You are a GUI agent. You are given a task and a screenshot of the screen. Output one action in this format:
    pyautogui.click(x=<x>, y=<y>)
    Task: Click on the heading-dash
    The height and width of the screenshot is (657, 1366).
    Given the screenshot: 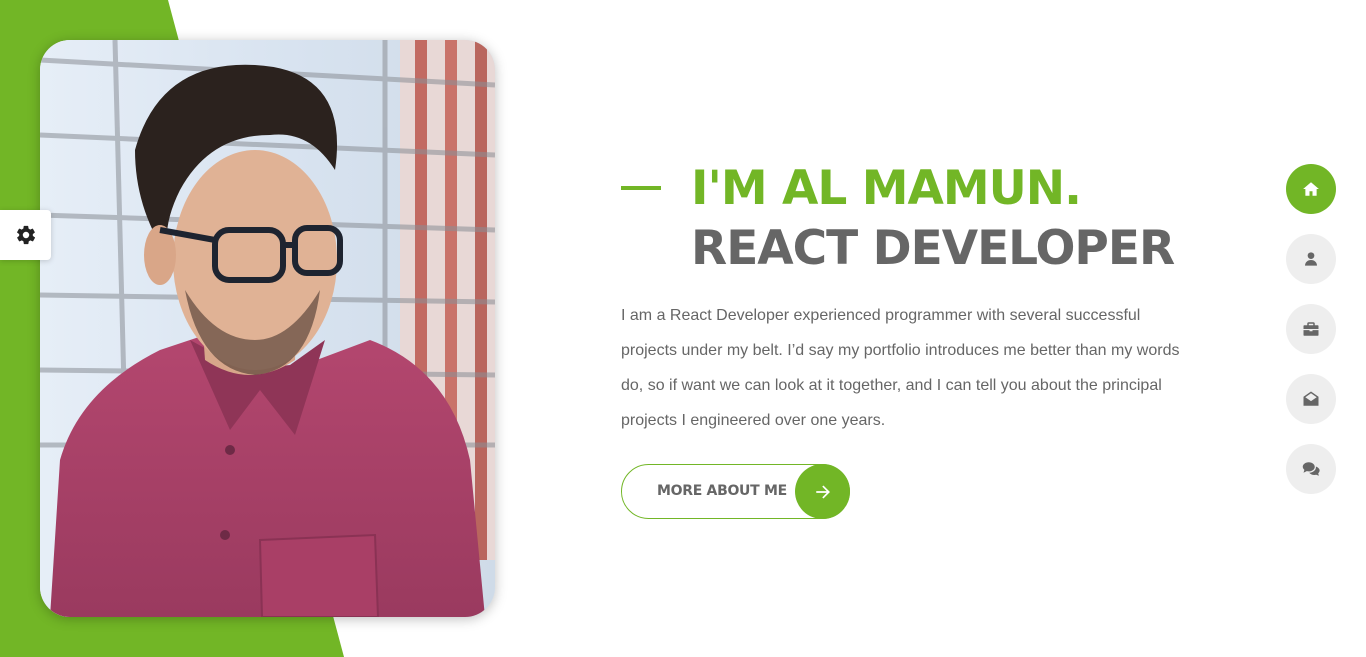 What is the action you would take?
    pyautogui.click(x=641, y=188)
    